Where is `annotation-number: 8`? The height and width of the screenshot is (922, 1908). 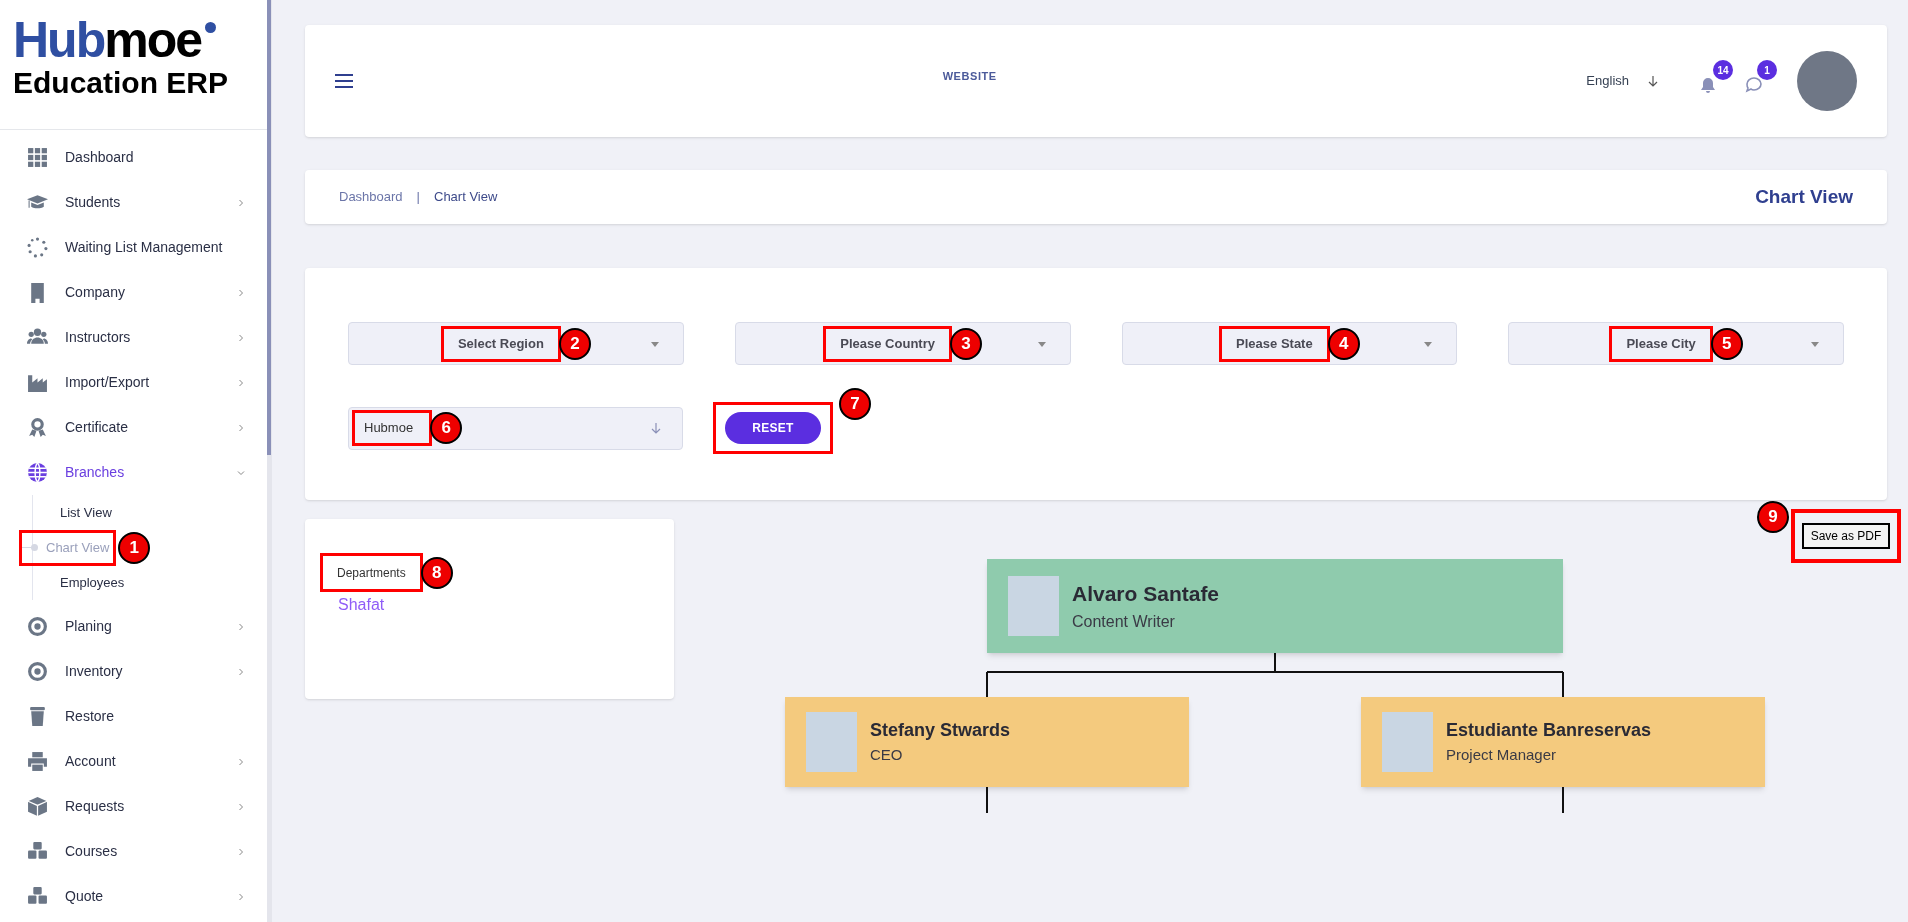 annotation-number: 8 is located at coordinates (436, 572).